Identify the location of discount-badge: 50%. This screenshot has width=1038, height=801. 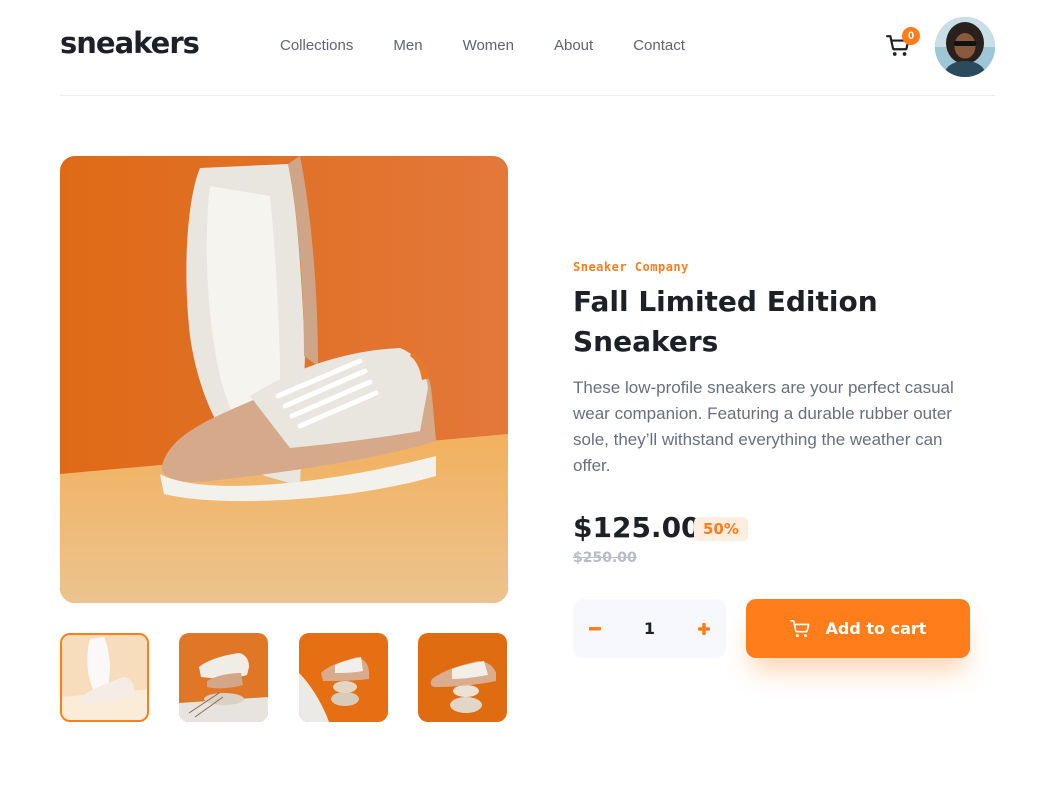
(721, 529).